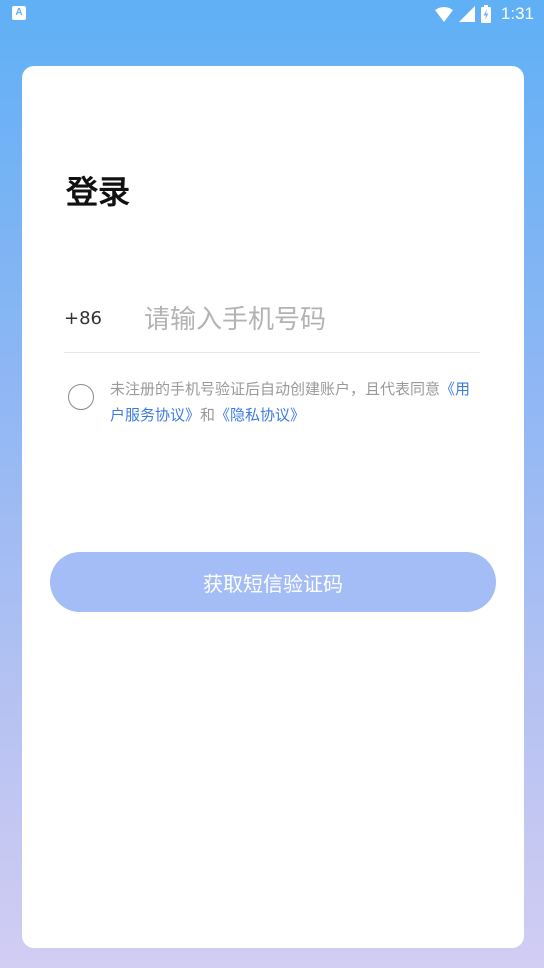 This screenshot has width=544, height=968. What do you see at coordinates (309, 320) in the screenshot?
I see `phone-input` at bounding box center [309, 320].